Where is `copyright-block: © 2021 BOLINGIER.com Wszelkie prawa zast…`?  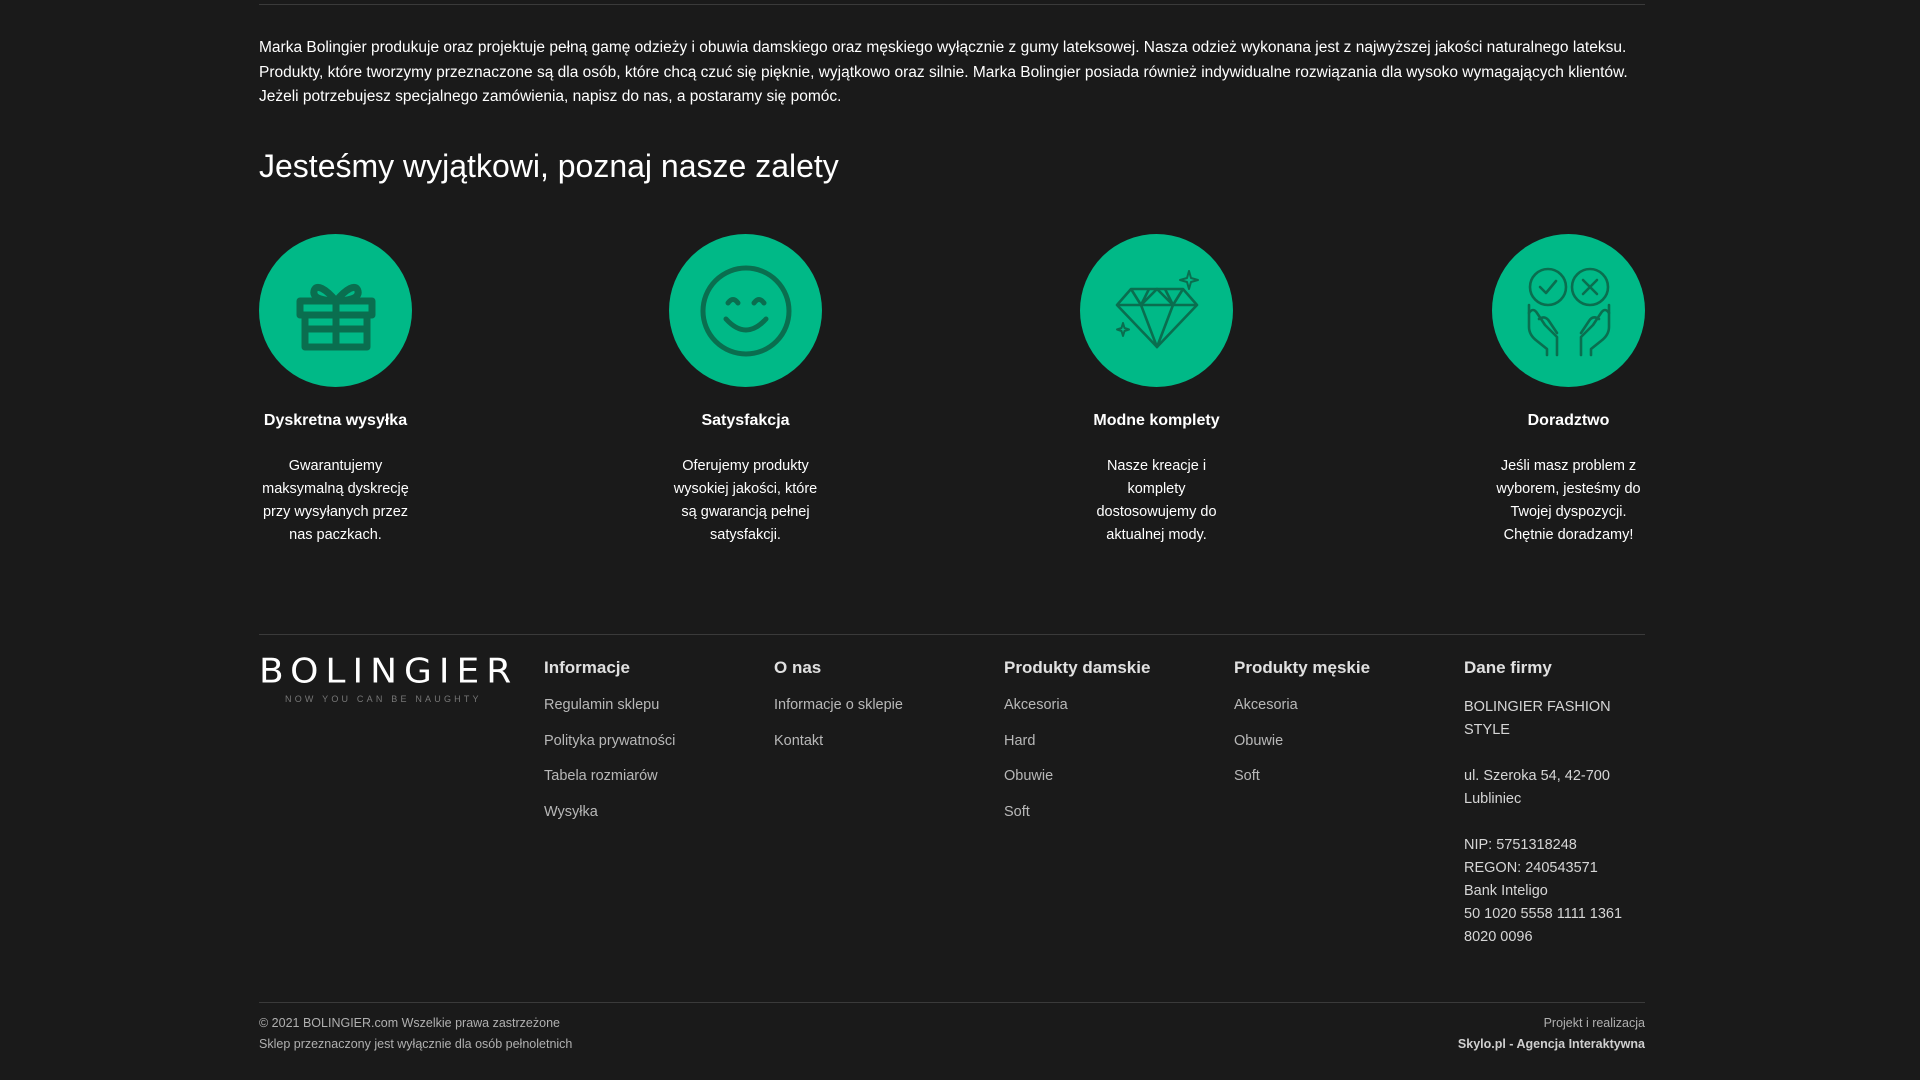
copyright-block: © 2021 BOLINGIER.com Wszelkie prawa zast… is located at coordinates (415, 1034).